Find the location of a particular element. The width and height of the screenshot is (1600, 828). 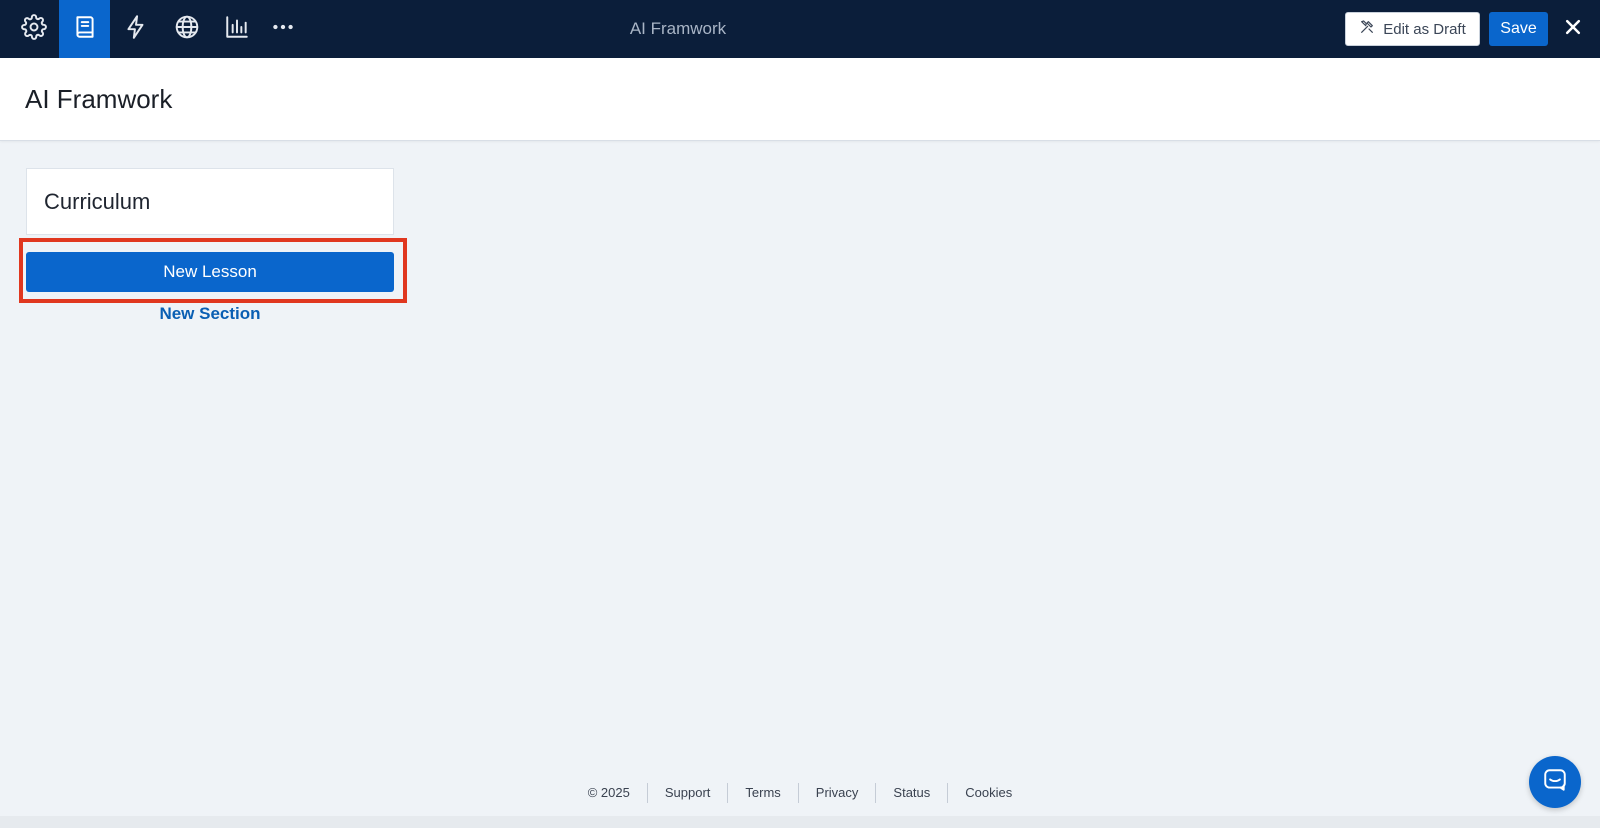

draft-tools-icon is located at coordinates (1367, 29).